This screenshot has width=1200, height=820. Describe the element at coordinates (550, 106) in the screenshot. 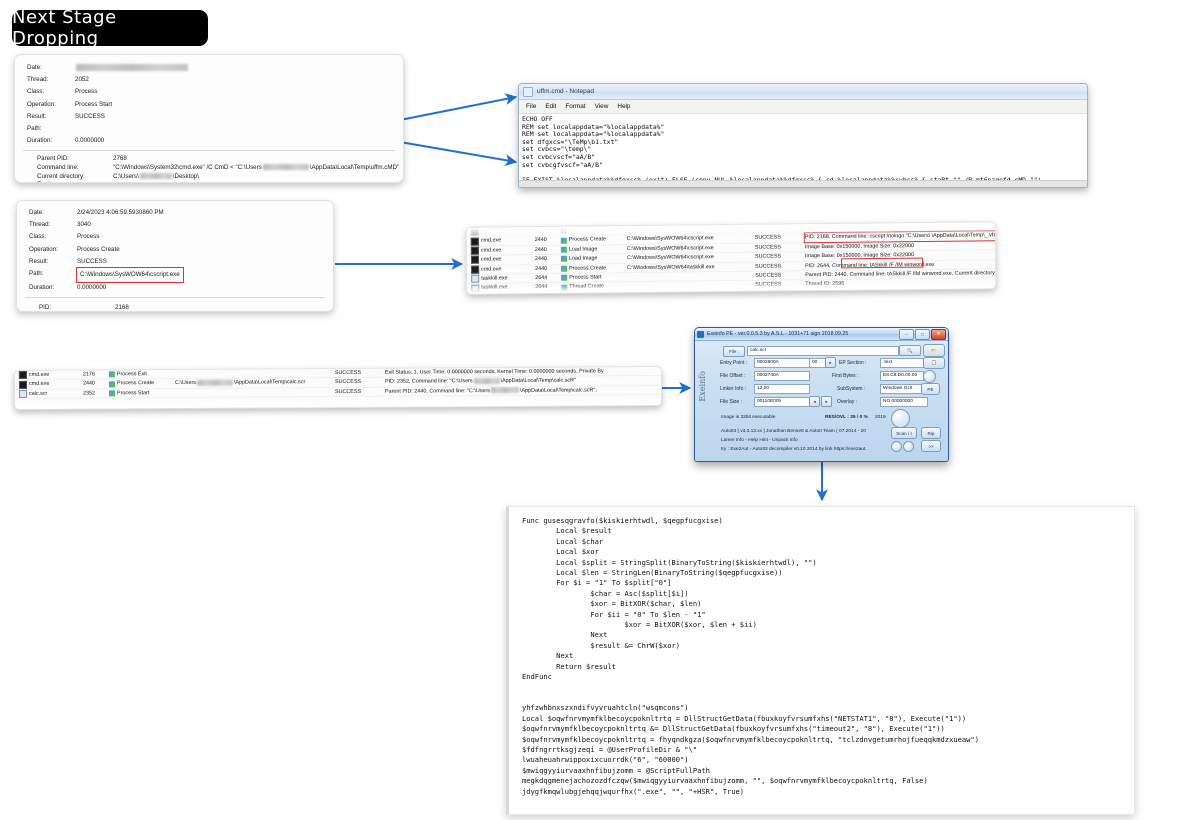

I see `menu-item-edit: Edit` at that location.